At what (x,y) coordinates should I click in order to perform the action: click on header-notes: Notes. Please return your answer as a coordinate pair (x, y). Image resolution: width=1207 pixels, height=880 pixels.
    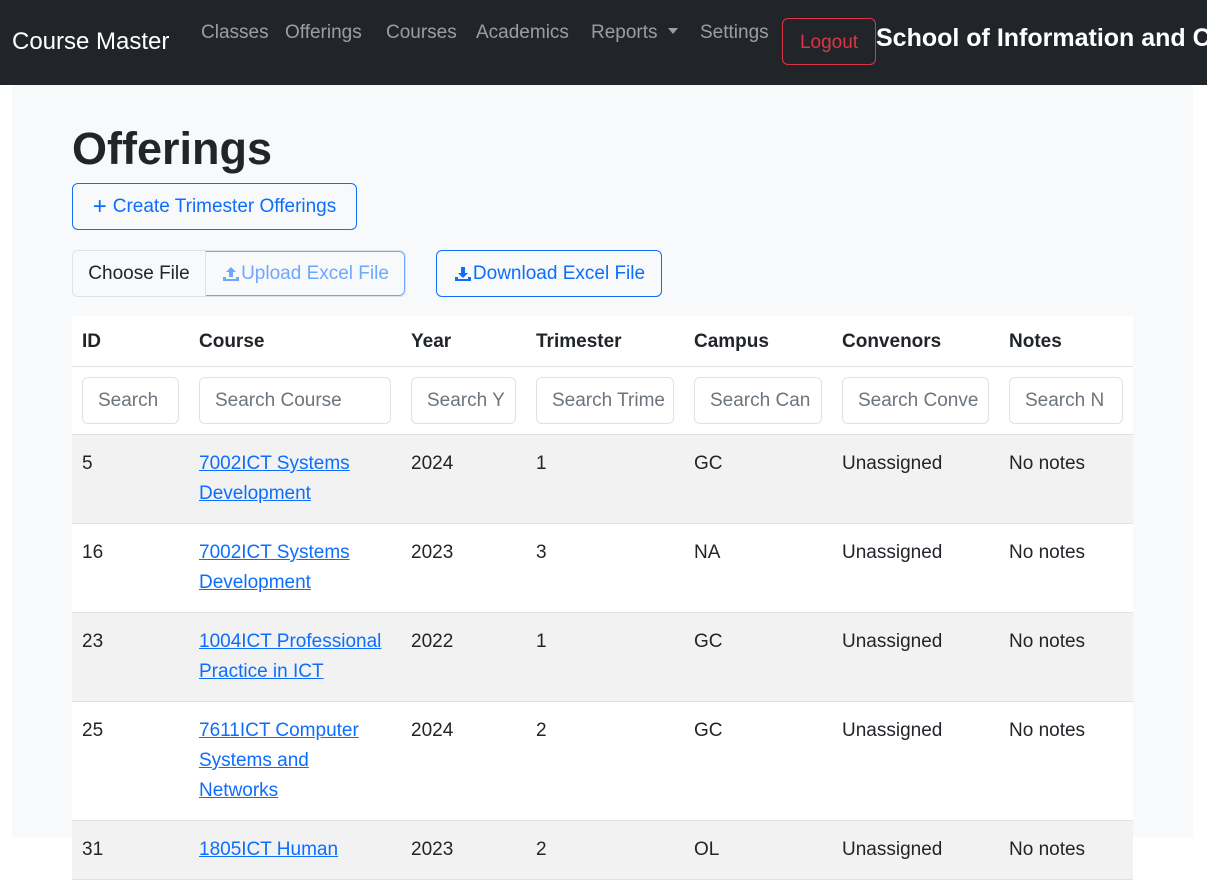
    Looking at the image, I should click on (1066, 341).